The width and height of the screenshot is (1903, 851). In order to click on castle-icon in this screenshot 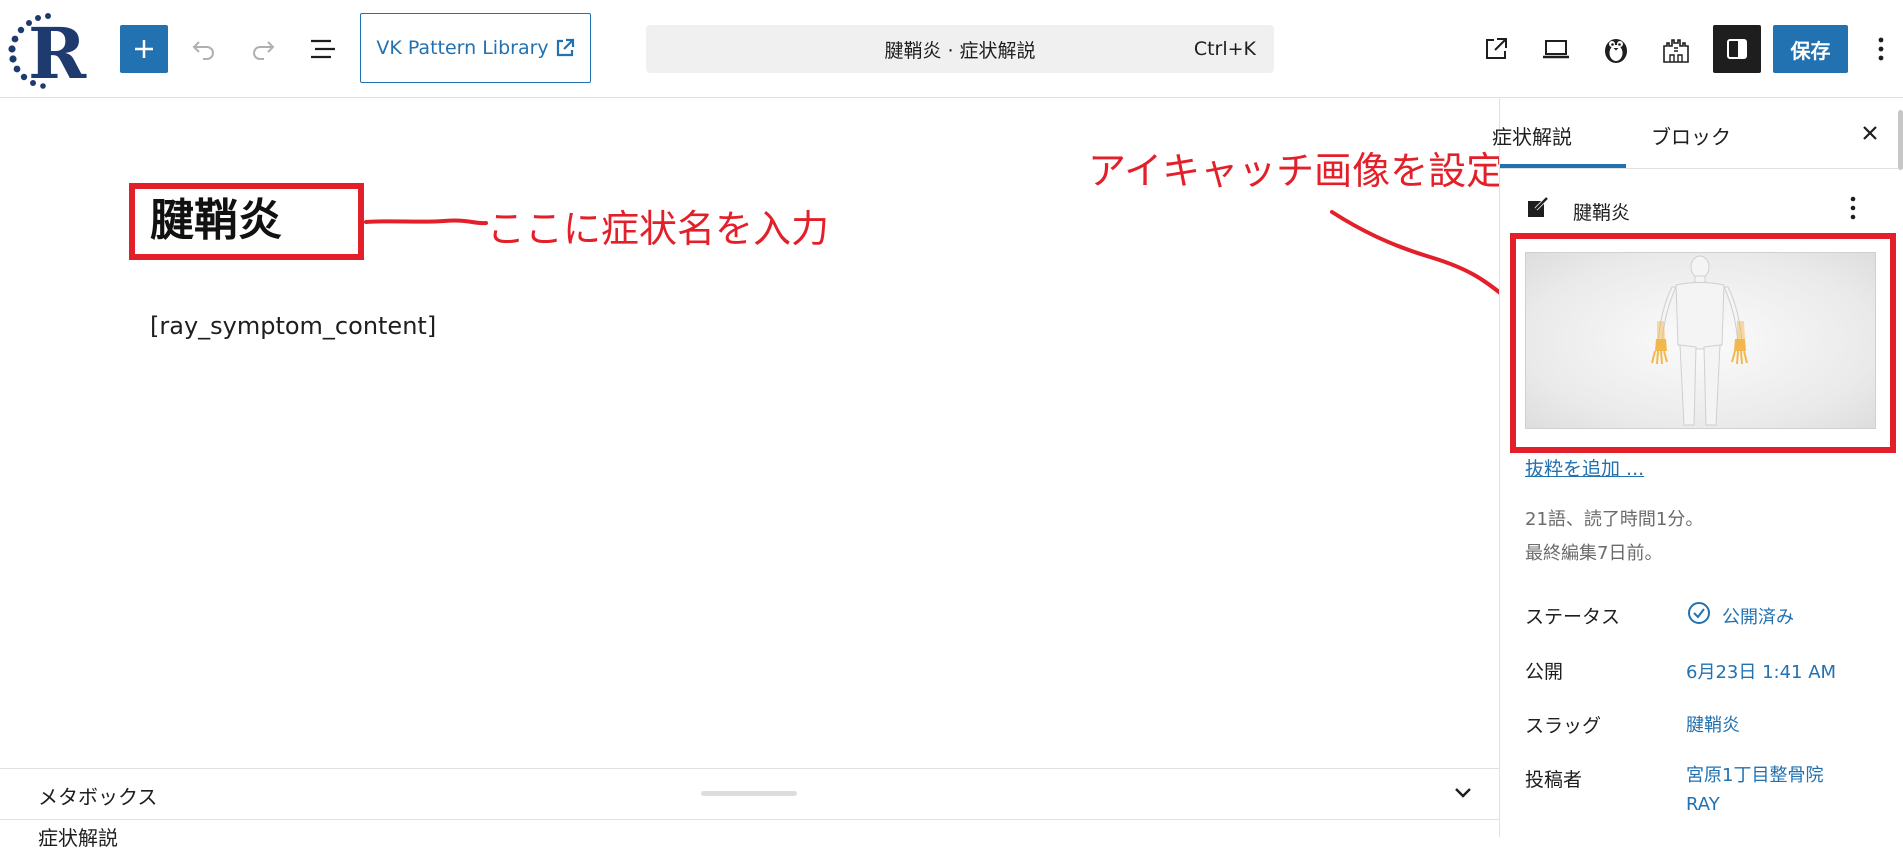, I will do `click(1676, 51)`.